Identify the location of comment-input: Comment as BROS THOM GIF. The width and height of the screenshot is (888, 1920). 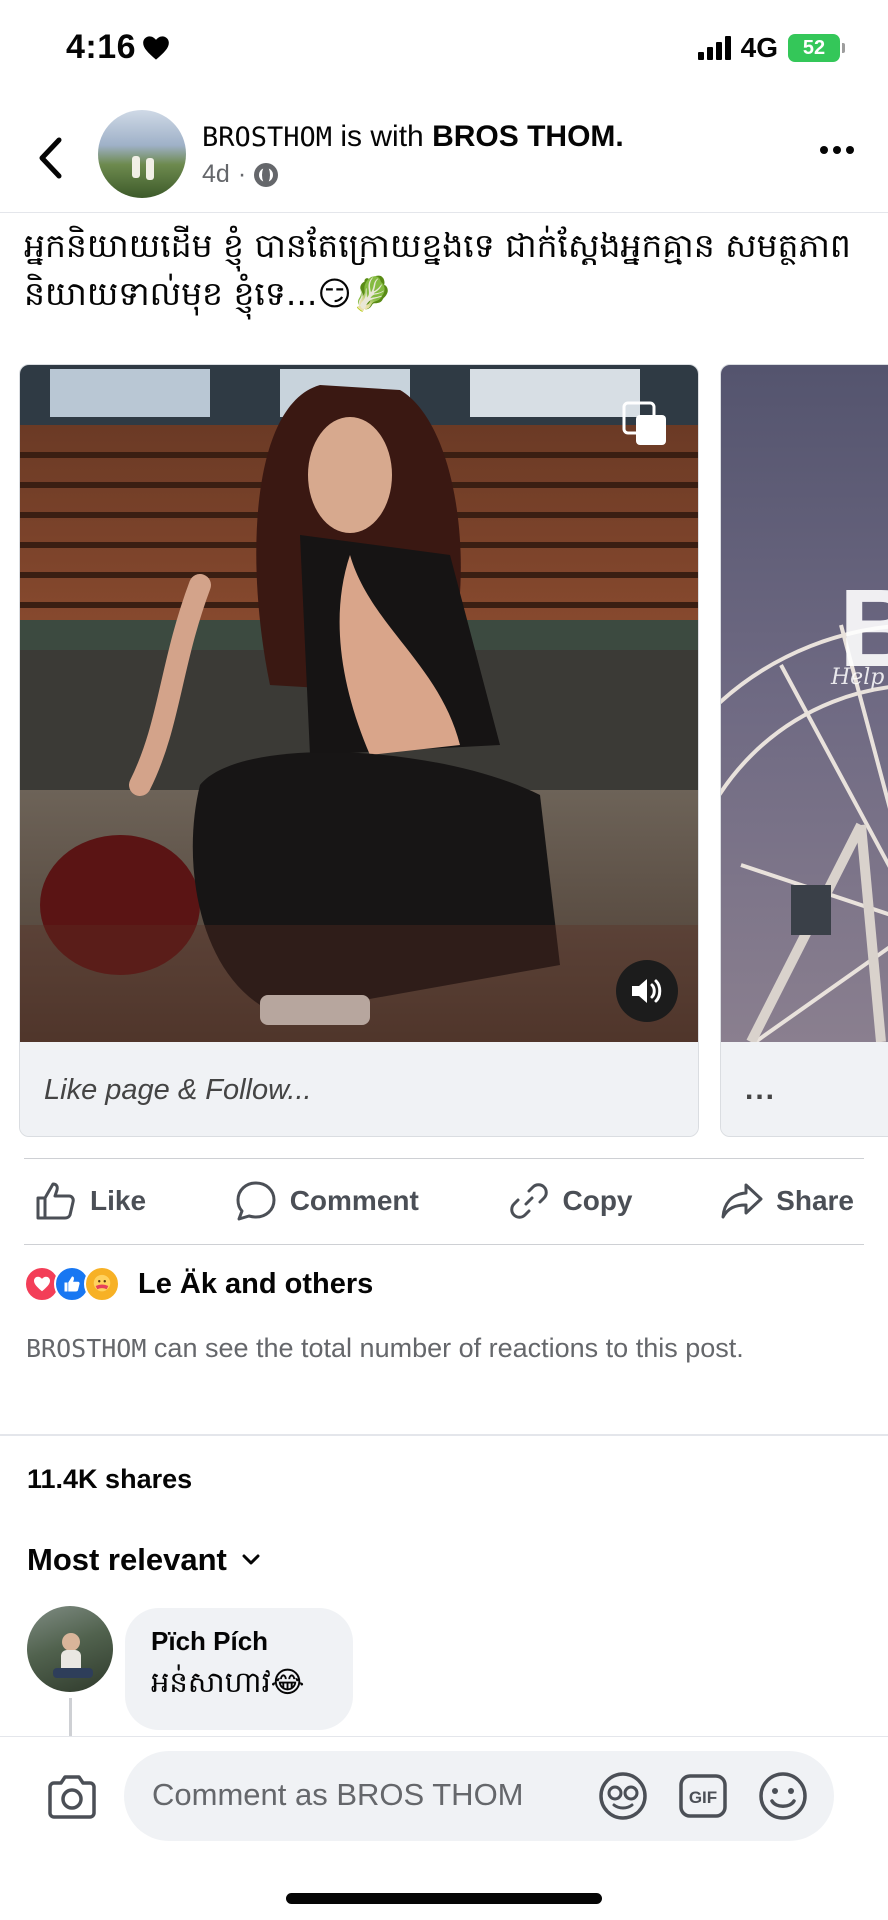
(479, 1796).